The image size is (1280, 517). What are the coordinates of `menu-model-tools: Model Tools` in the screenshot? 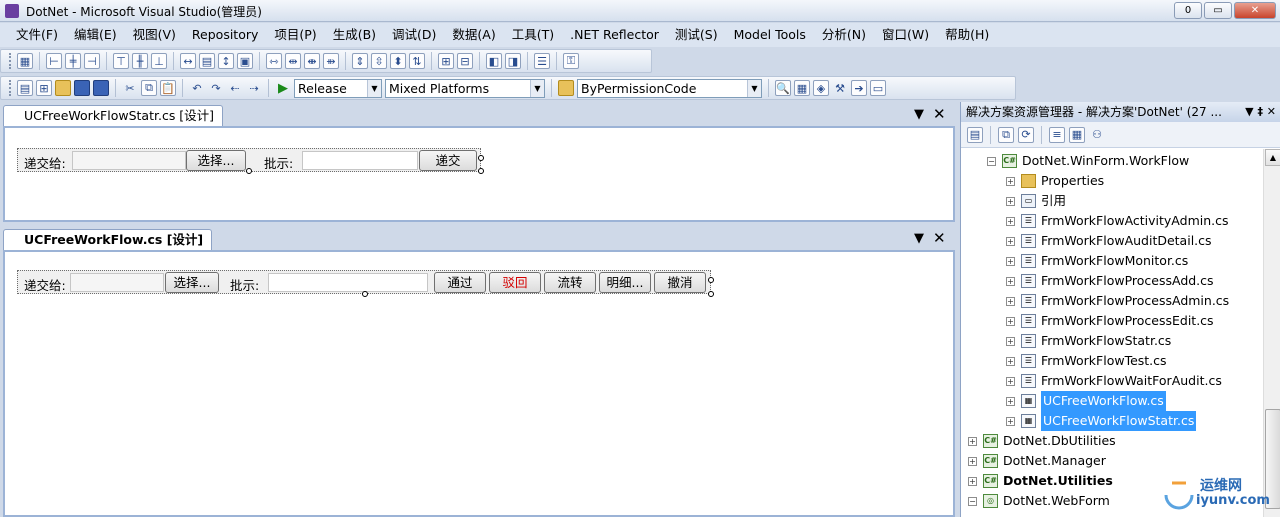 It's located at (770, 35).